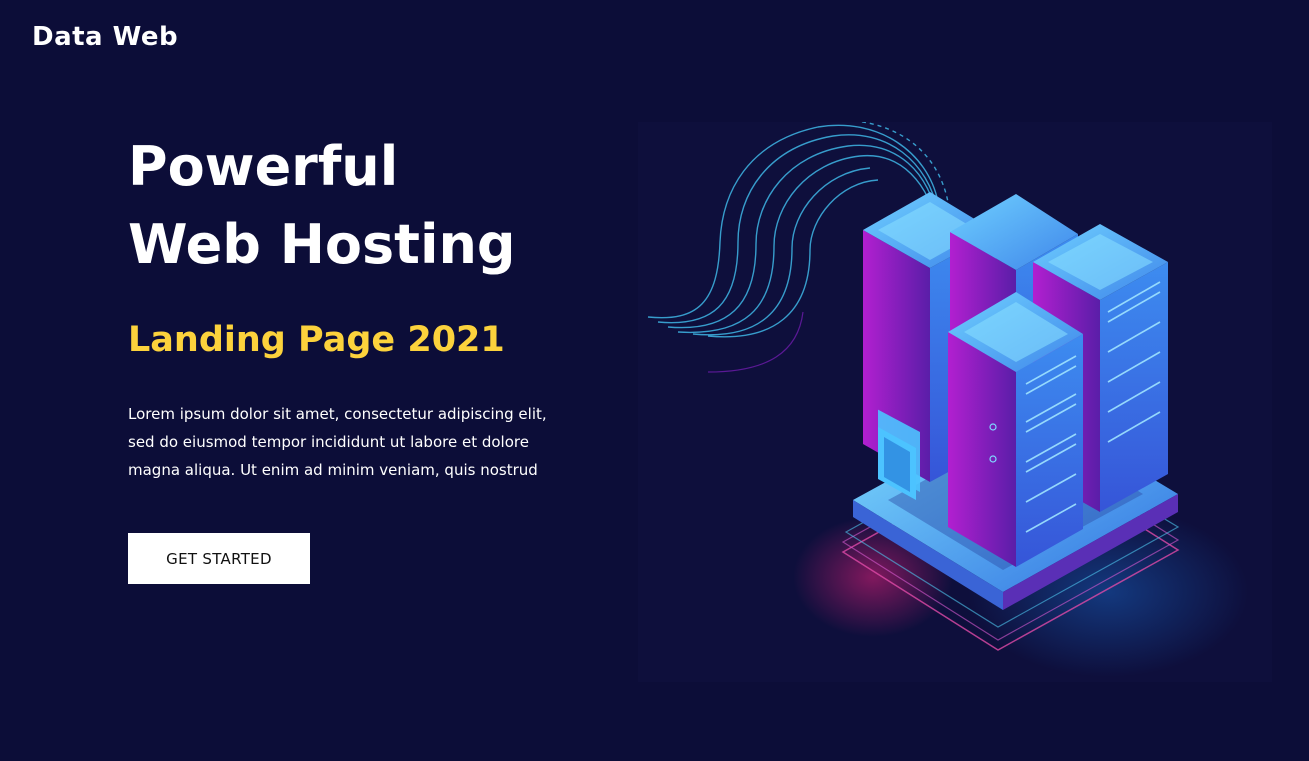  What do you see at coordinates (263, 166) in the screenshot?
I see `hero-headline-line1: Powerful` at bounding box center [263, 166].